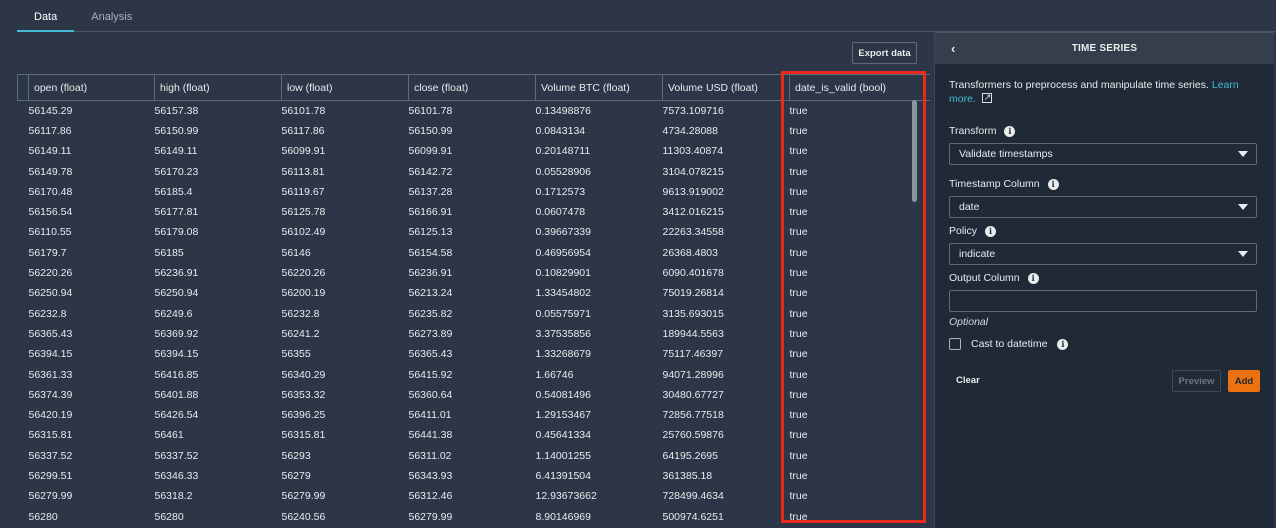 The image size is (1276, 528). What do you see at coordinates (563, 252) in the screenshot?
I see `cell-volume-btc: 0.46956954` at bounding box center [563, 252].